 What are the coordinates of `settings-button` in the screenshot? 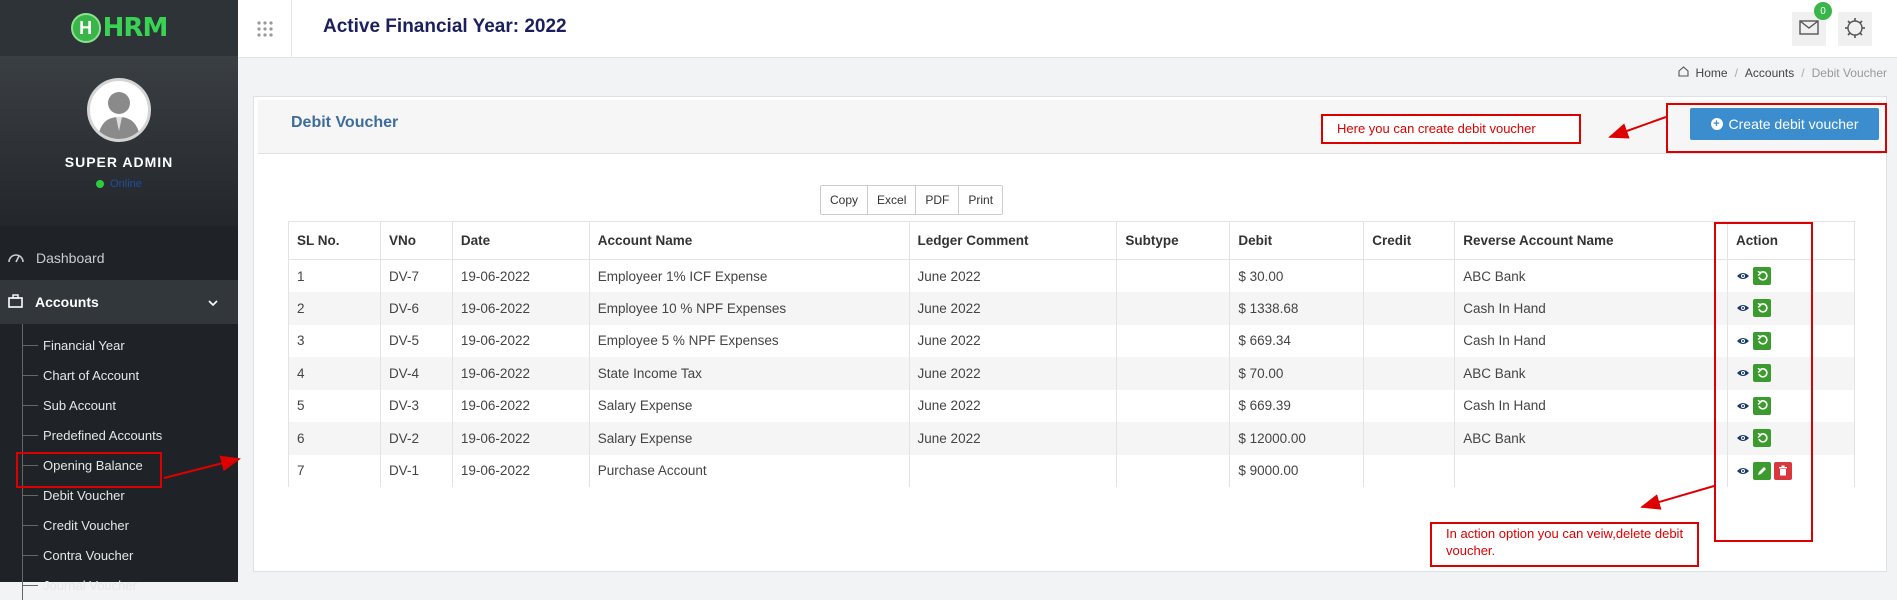 It's located at (1855, 29).